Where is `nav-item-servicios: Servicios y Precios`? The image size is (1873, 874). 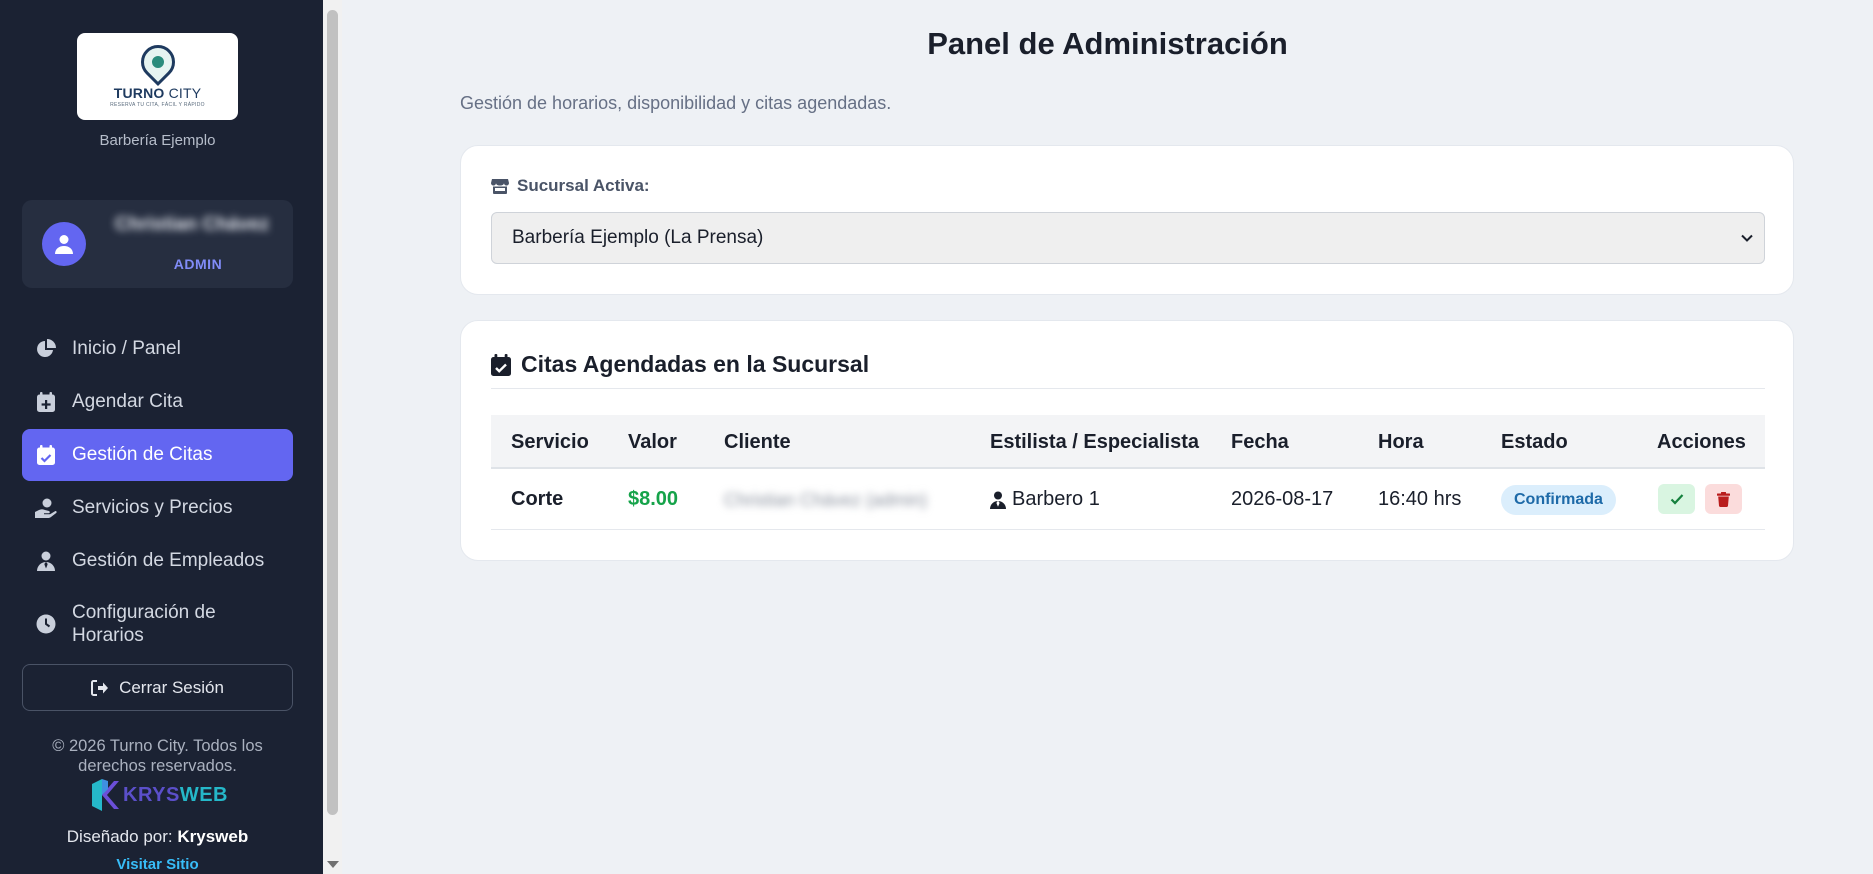
nav-item-servicios: Servicios y Precios is located at coordinates (157, 508).